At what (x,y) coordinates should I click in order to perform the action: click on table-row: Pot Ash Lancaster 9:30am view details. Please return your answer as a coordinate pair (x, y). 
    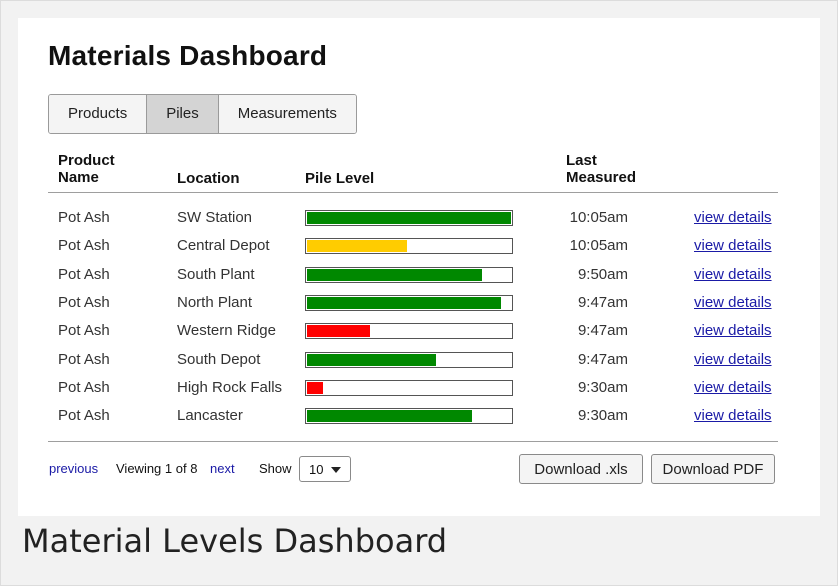
    Looking at the image, I should click on (419, 416).